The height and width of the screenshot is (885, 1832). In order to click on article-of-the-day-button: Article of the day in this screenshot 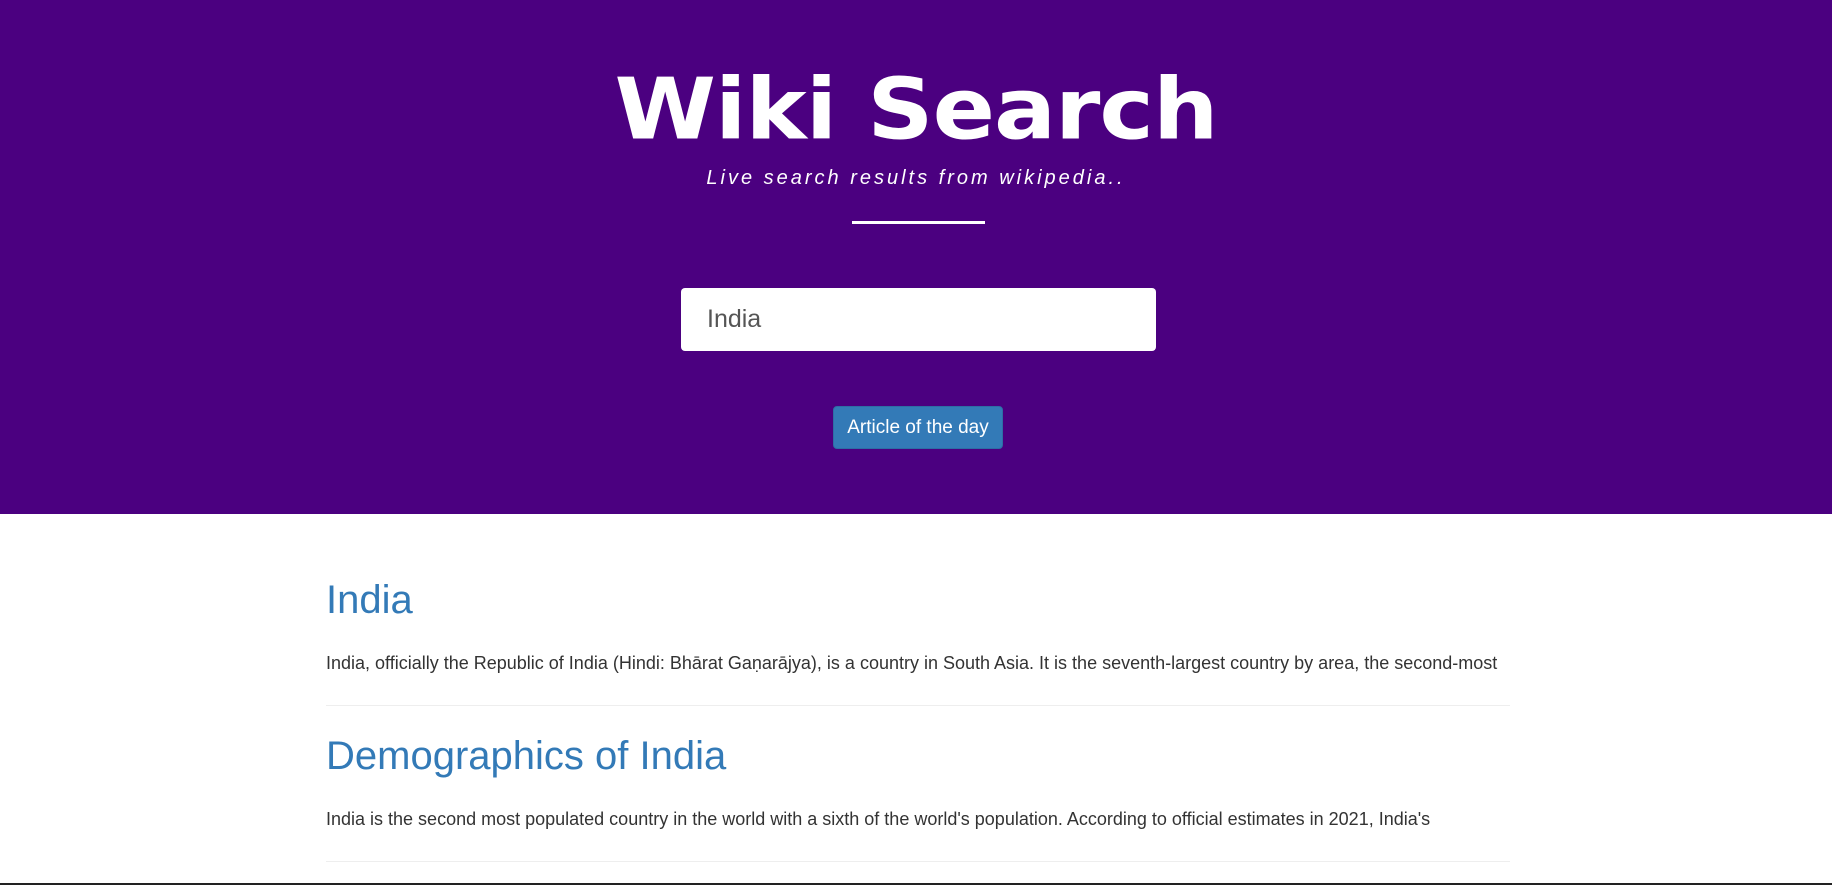, I will do `click(918, 427)`.